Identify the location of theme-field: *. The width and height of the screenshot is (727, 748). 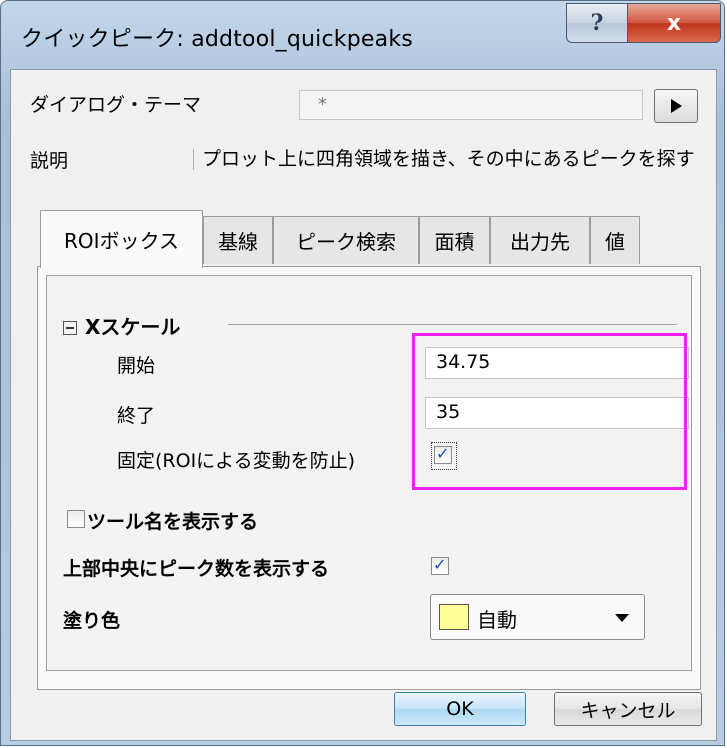
(471, 105).